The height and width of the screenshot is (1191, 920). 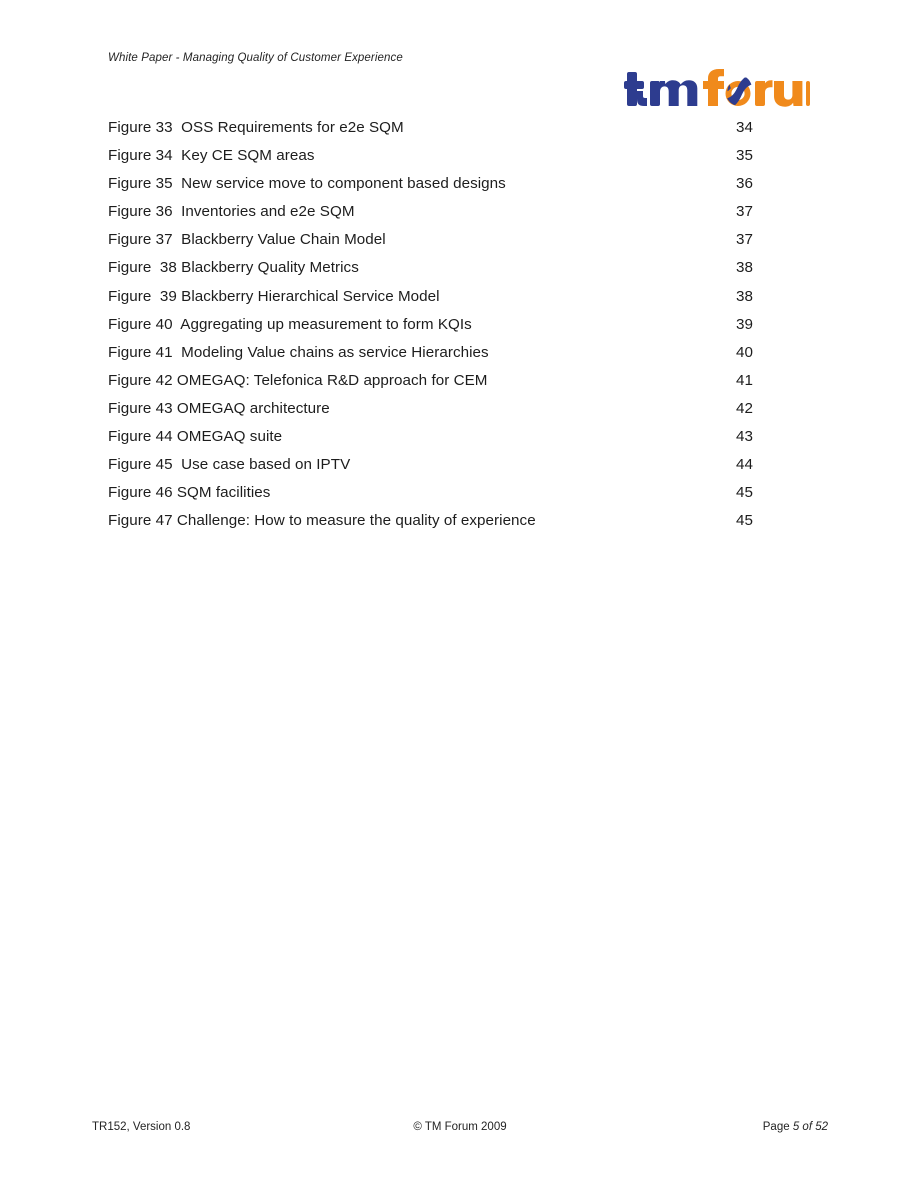 I want to click on figure-page-number: 35, so click(x=744, y=156).